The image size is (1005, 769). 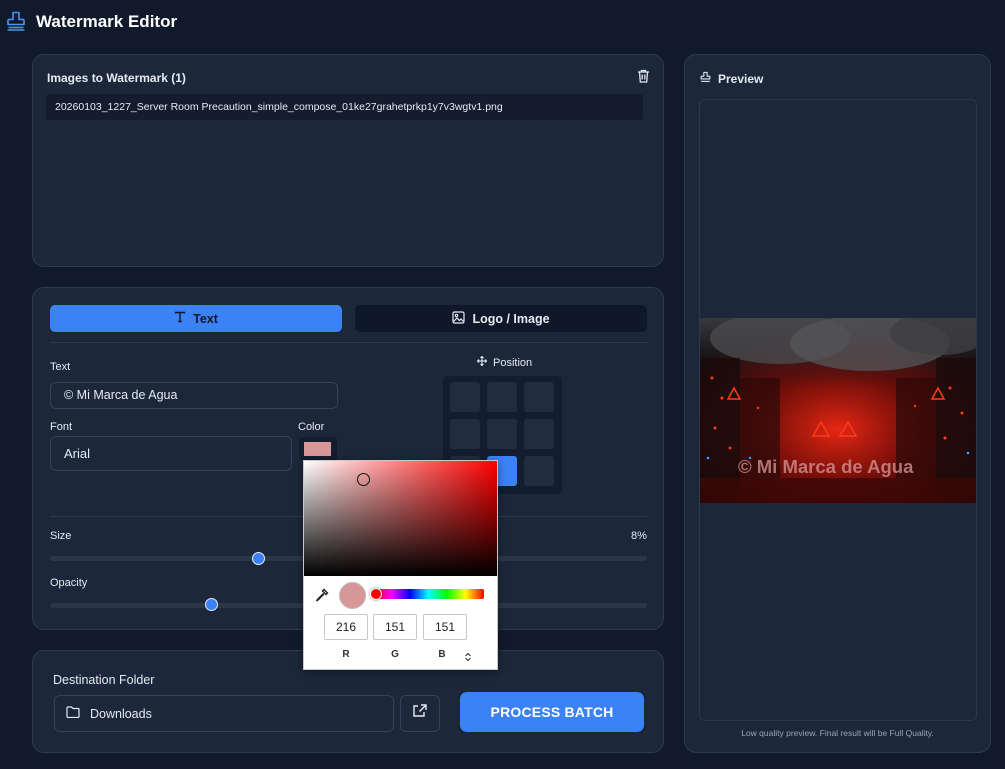 I want to click on blue-input: 151, so click(x=445, y=627).